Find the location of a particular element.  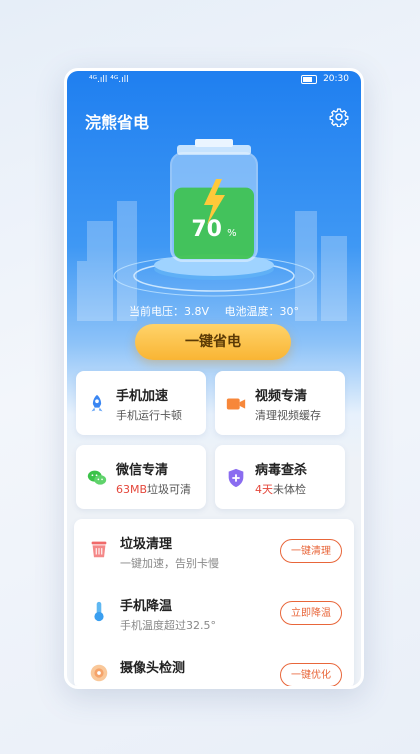

card-wechat-clean: 微信专清 63MB垃圾可清 is located at coordinates (141, 477).